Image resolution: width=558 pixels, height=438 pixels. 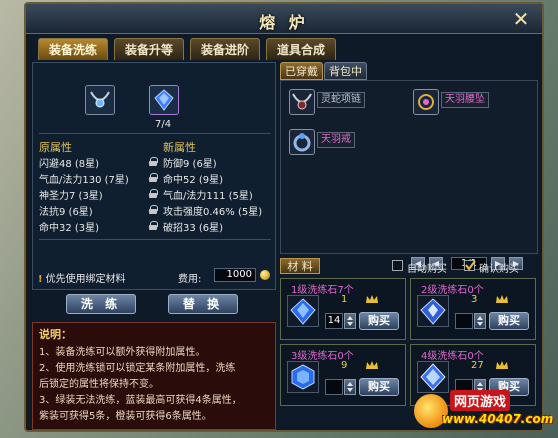 I want to click on material-cost: 1, so click(x=344, y=299).